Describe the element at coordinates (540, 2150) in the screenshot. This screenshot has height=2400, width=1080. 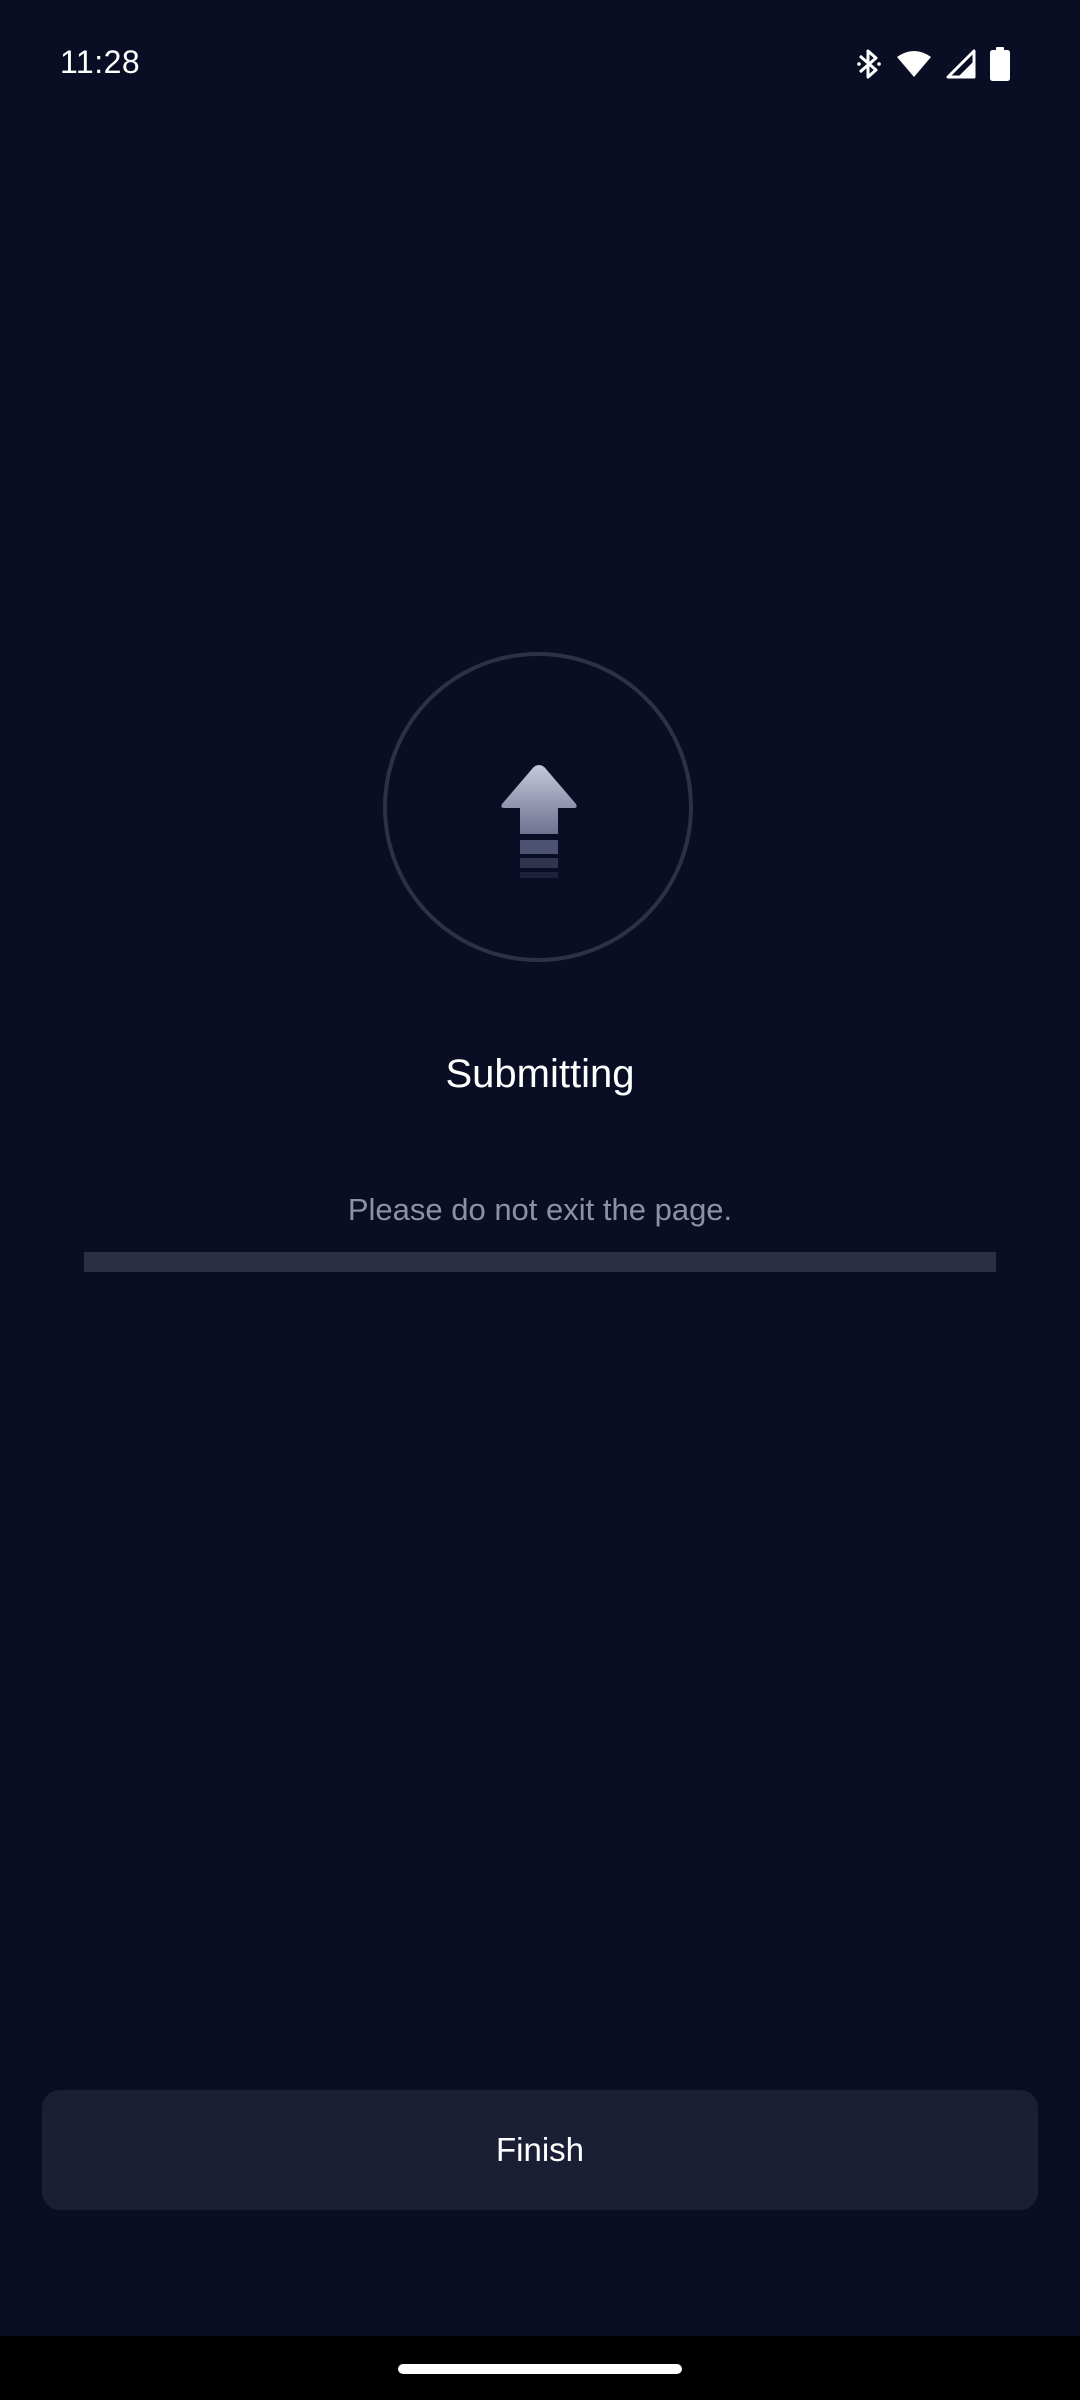
I see `finish-button: Finish` at that location.